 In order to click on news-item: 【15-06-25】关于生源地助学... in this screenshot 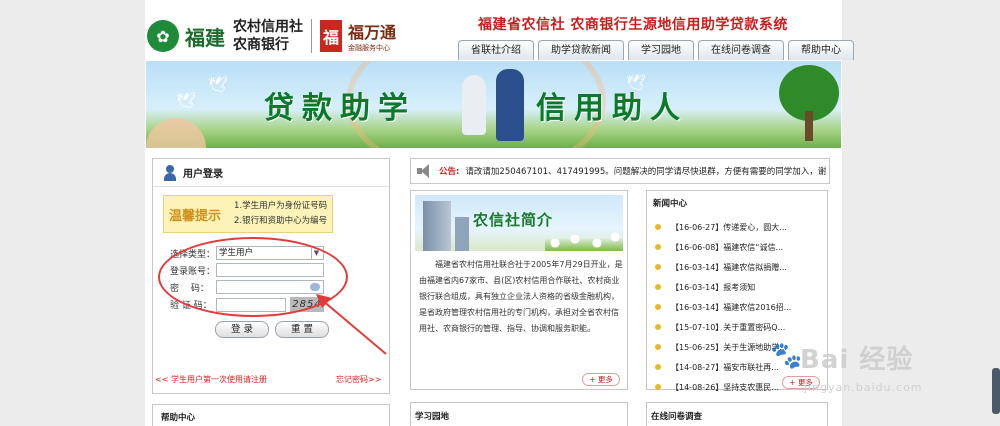, I will do `click(739, 347)`.